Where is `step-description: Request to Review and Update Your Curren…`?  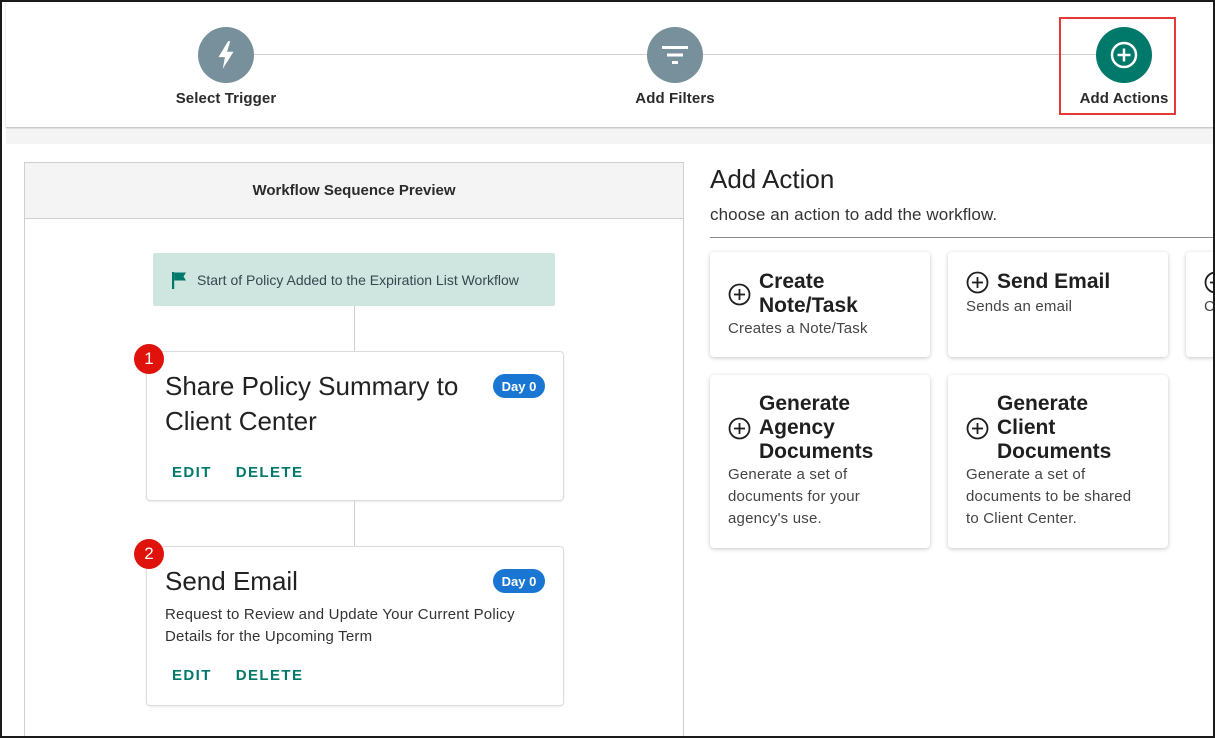
step-description: Request to Review and Update Your Curren… is located at coordinates (340, 626).